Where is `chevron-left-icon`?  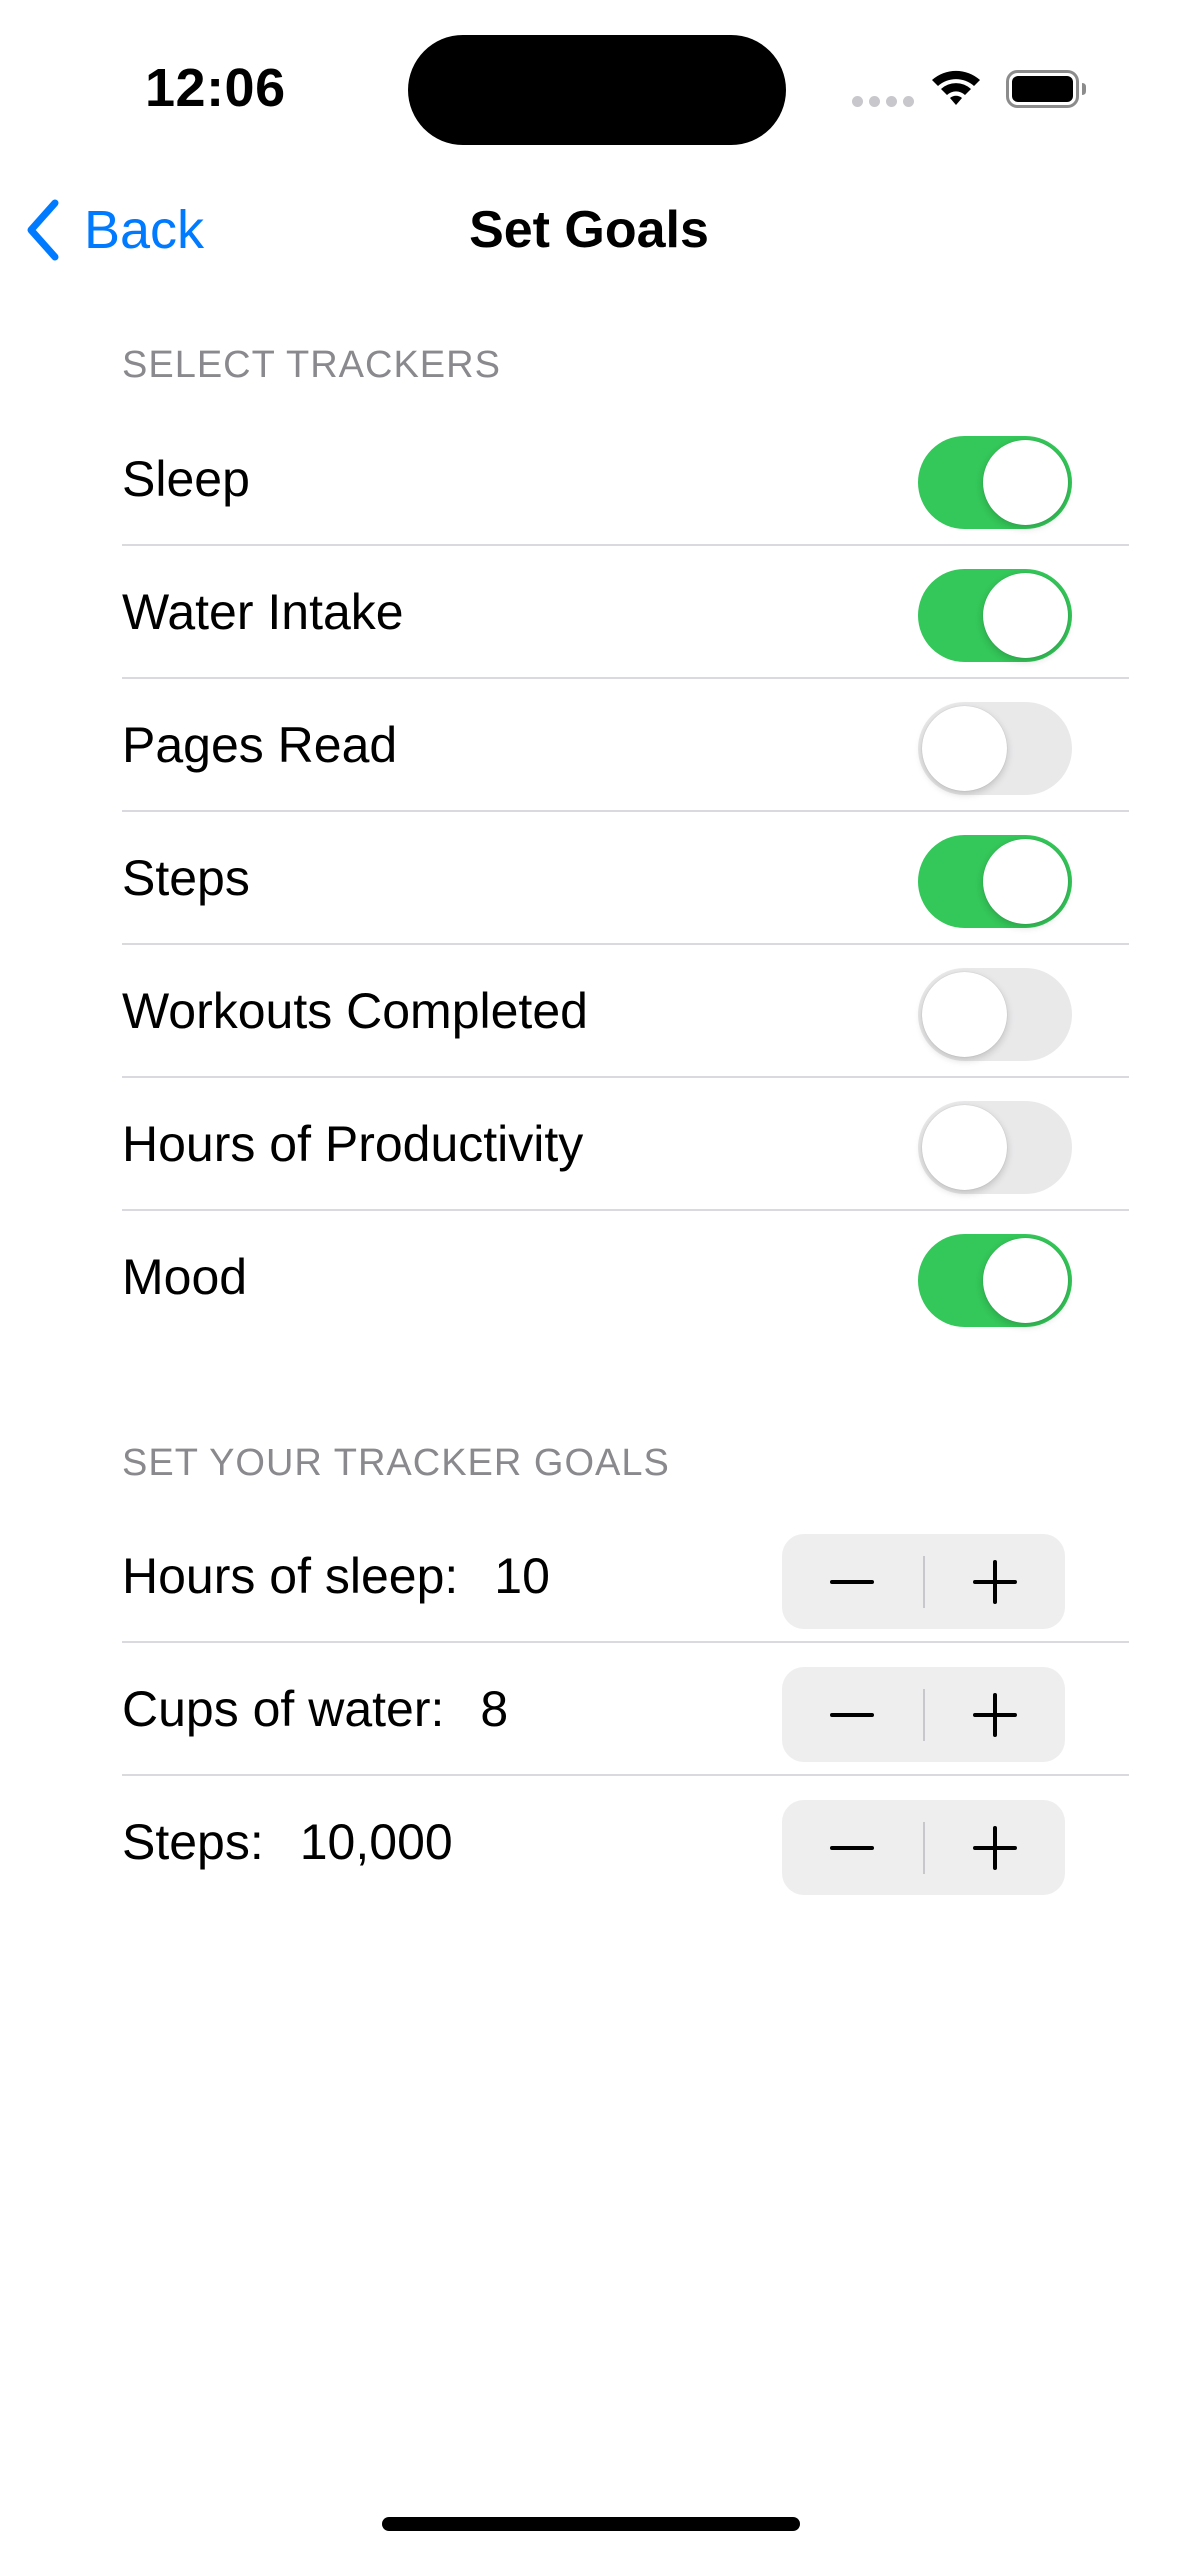
chevron-left-icon is located at coordinates (43, 230).